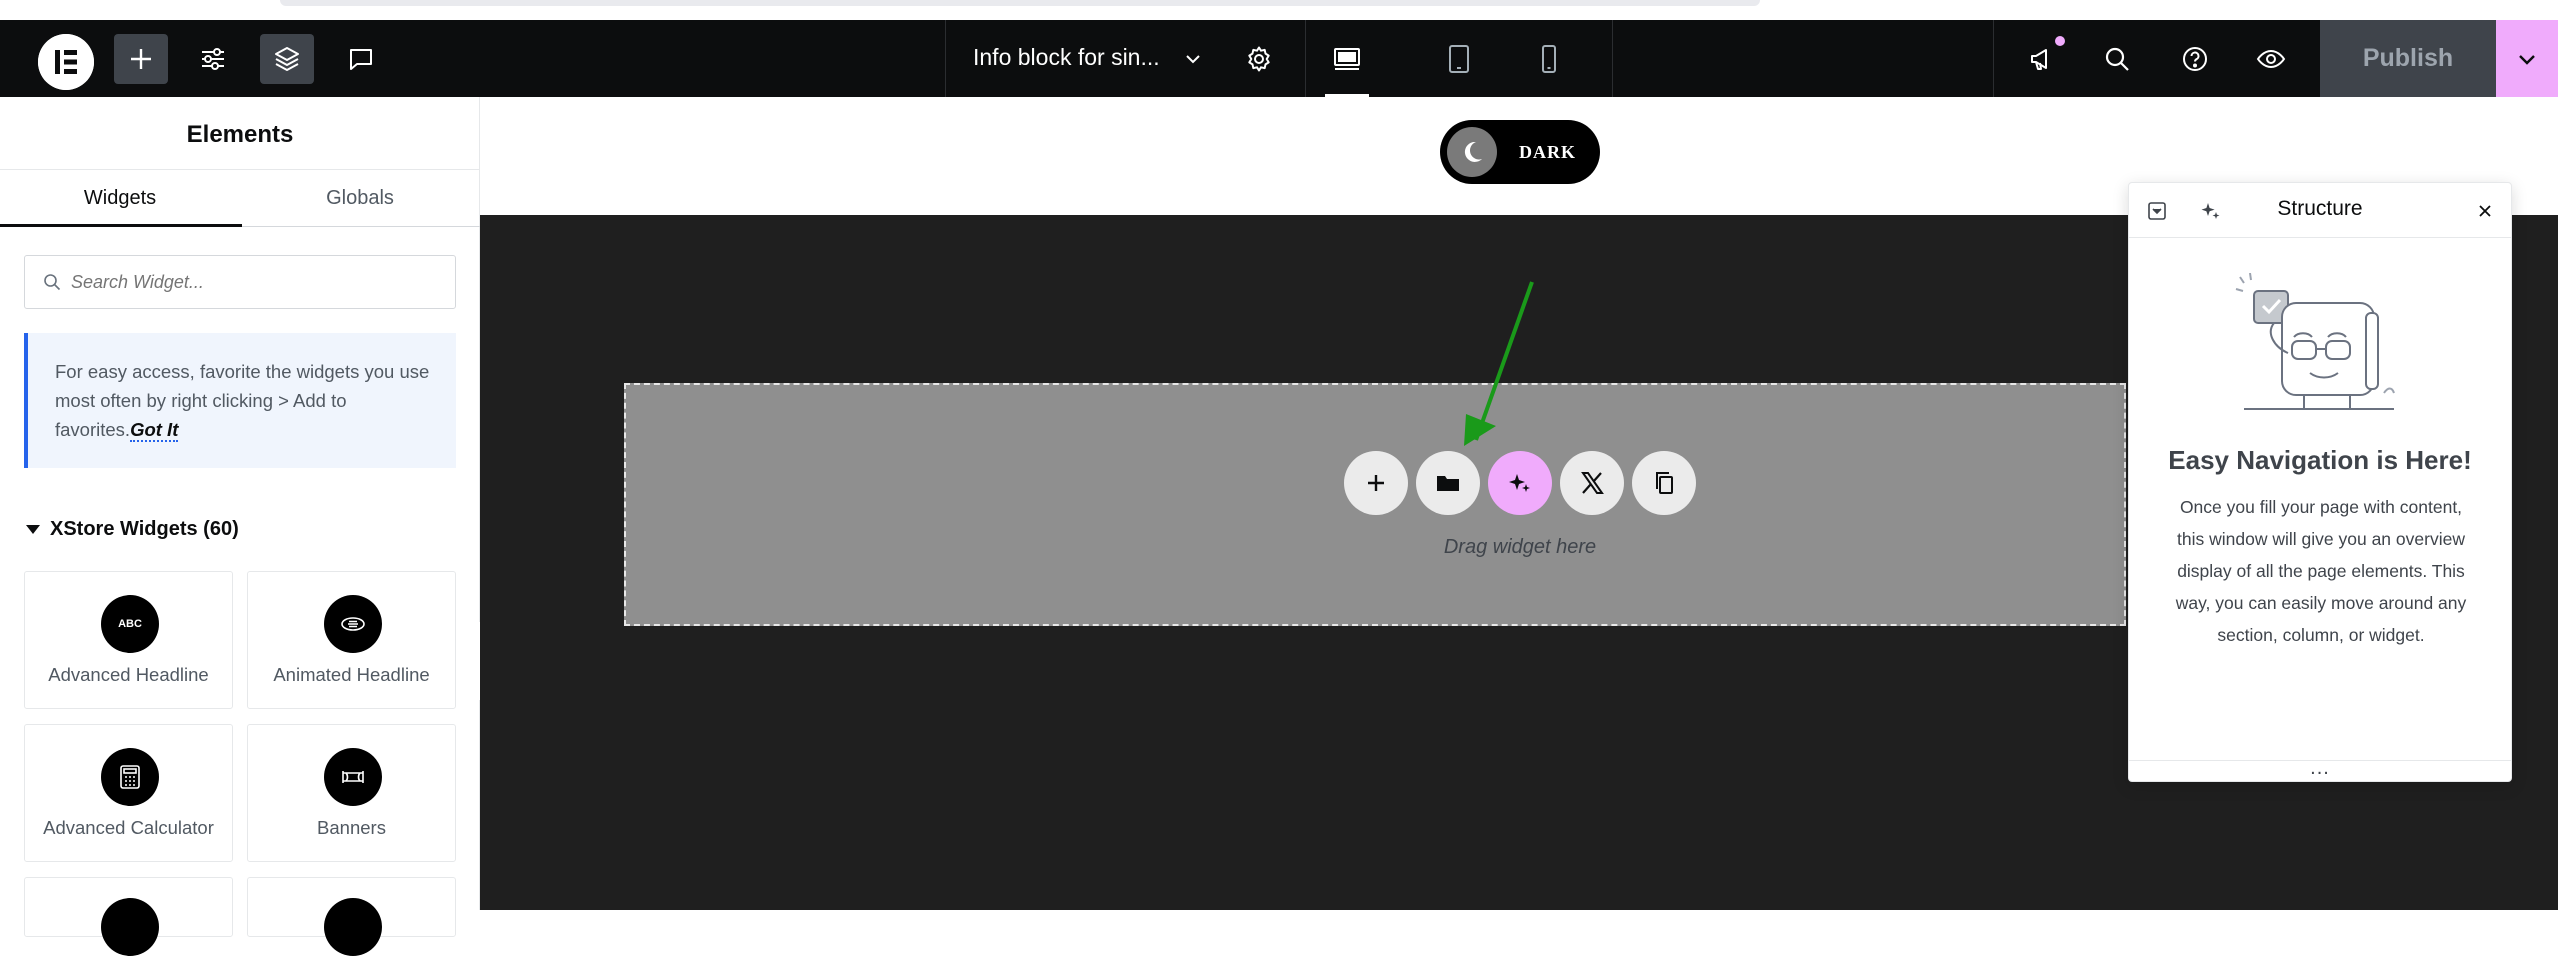 This screenshot has height=956, width=2558. I want to click on comment-icon, so click(361, 59).